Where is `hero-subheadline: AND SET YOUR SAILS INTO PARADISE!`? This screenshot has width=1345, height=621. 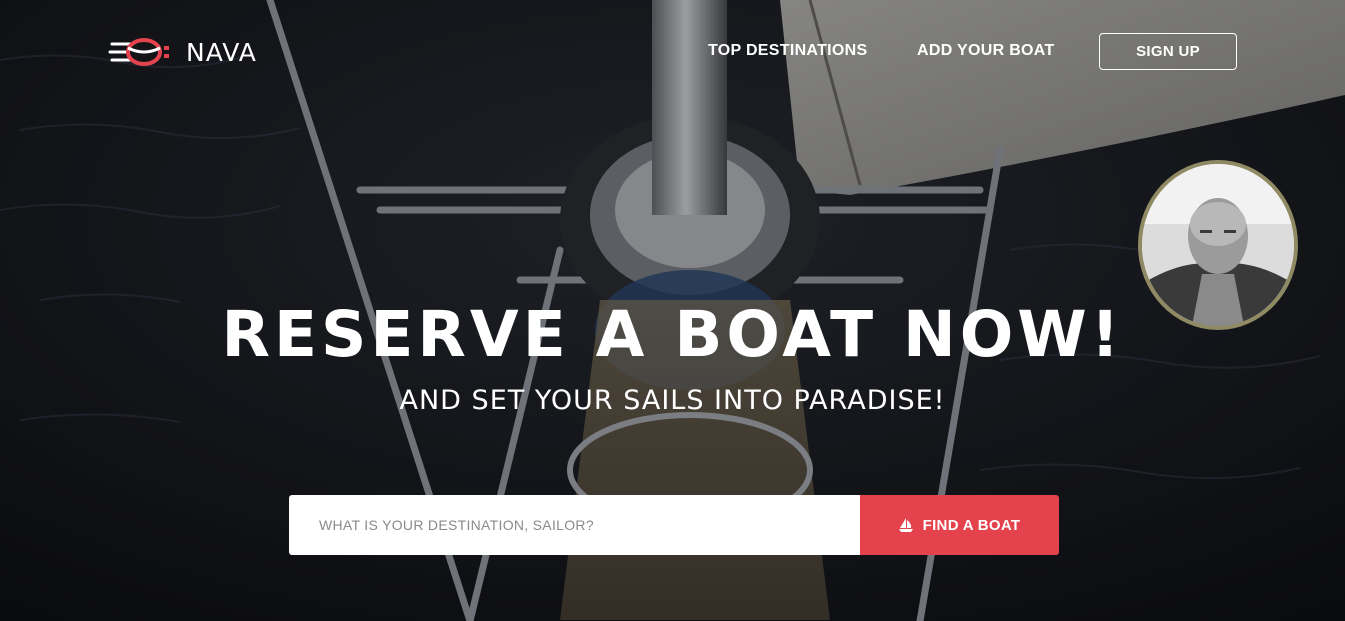
hero-subheadline: AND SET YOUR SAILS INTO PARADISE! is located at coordinates (672, 400).